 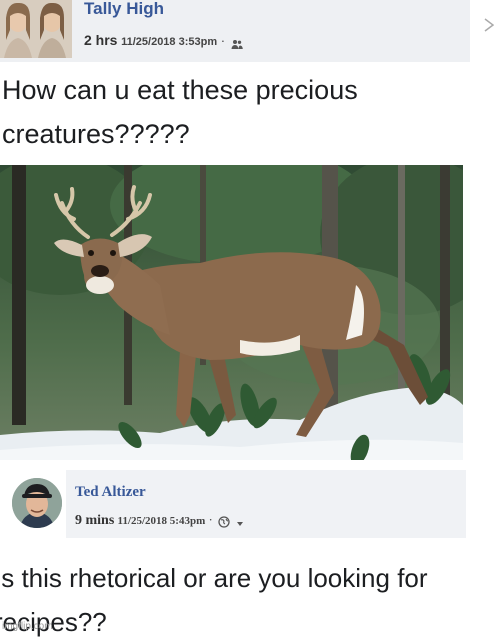 I want to click on post-author-name: Tally High, so click(x=124, y=9).